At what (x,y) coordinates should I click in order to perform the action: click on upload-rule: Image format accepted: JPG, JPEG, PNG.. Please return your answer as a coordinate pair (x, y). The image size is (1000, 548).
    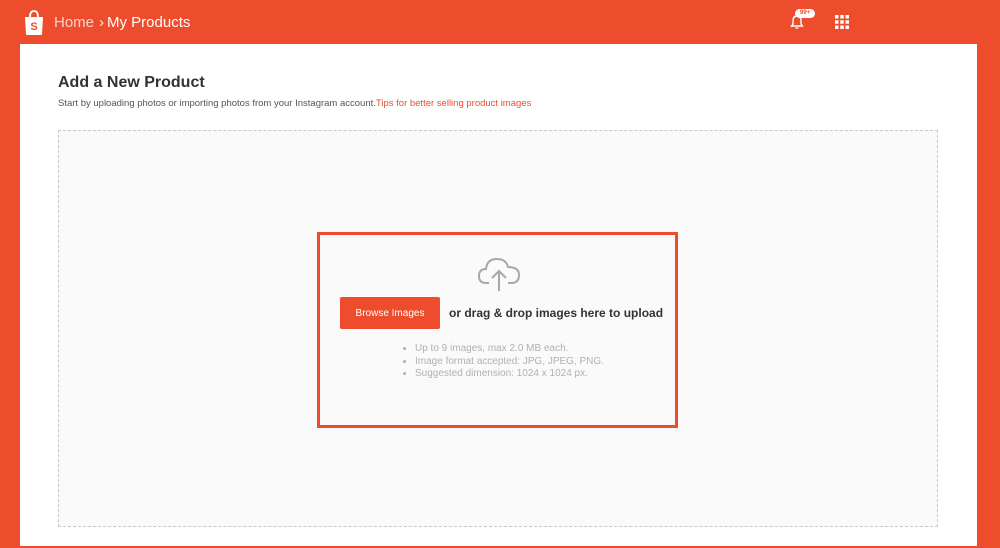
    Looking at the image, I should click on (515, 362).